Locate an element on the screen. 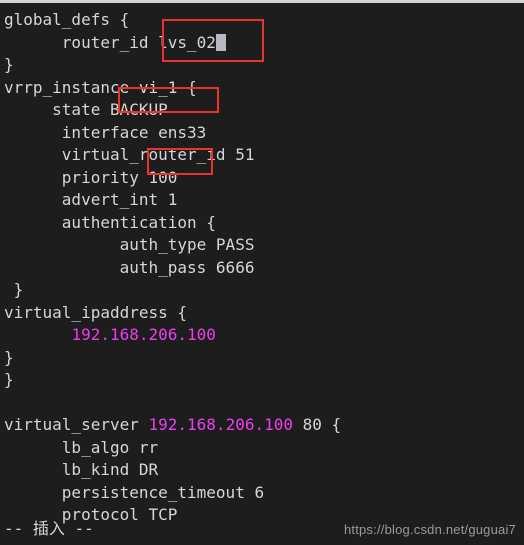 This screenshot has height=545, width=524. code-line: lb_kind DR is located at coordinates (264, 470).